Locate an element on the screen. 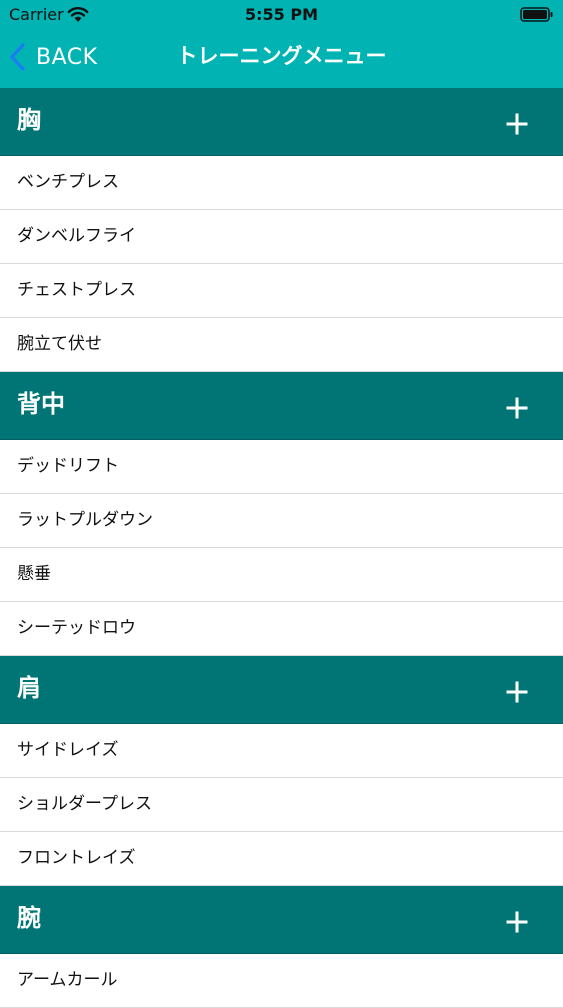 The height and width of the screenshot is (1008, 563). exercise-label: フロントレイズ is located at coordinates (76, 858).